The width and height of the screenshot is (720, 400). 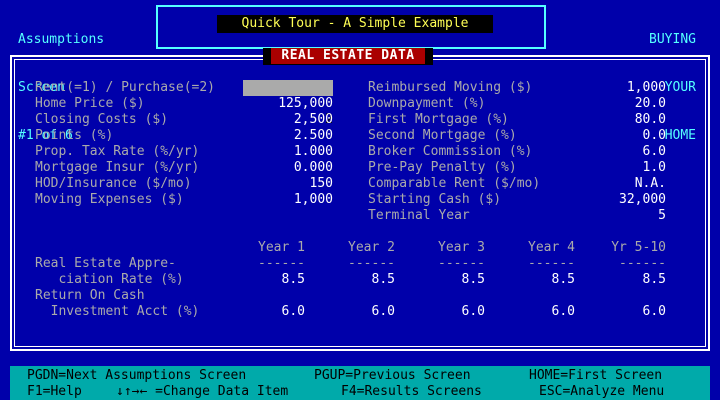 I want to click on key-esc-analyze: ESC=Analyze Menu, so click(x=601, y=392).